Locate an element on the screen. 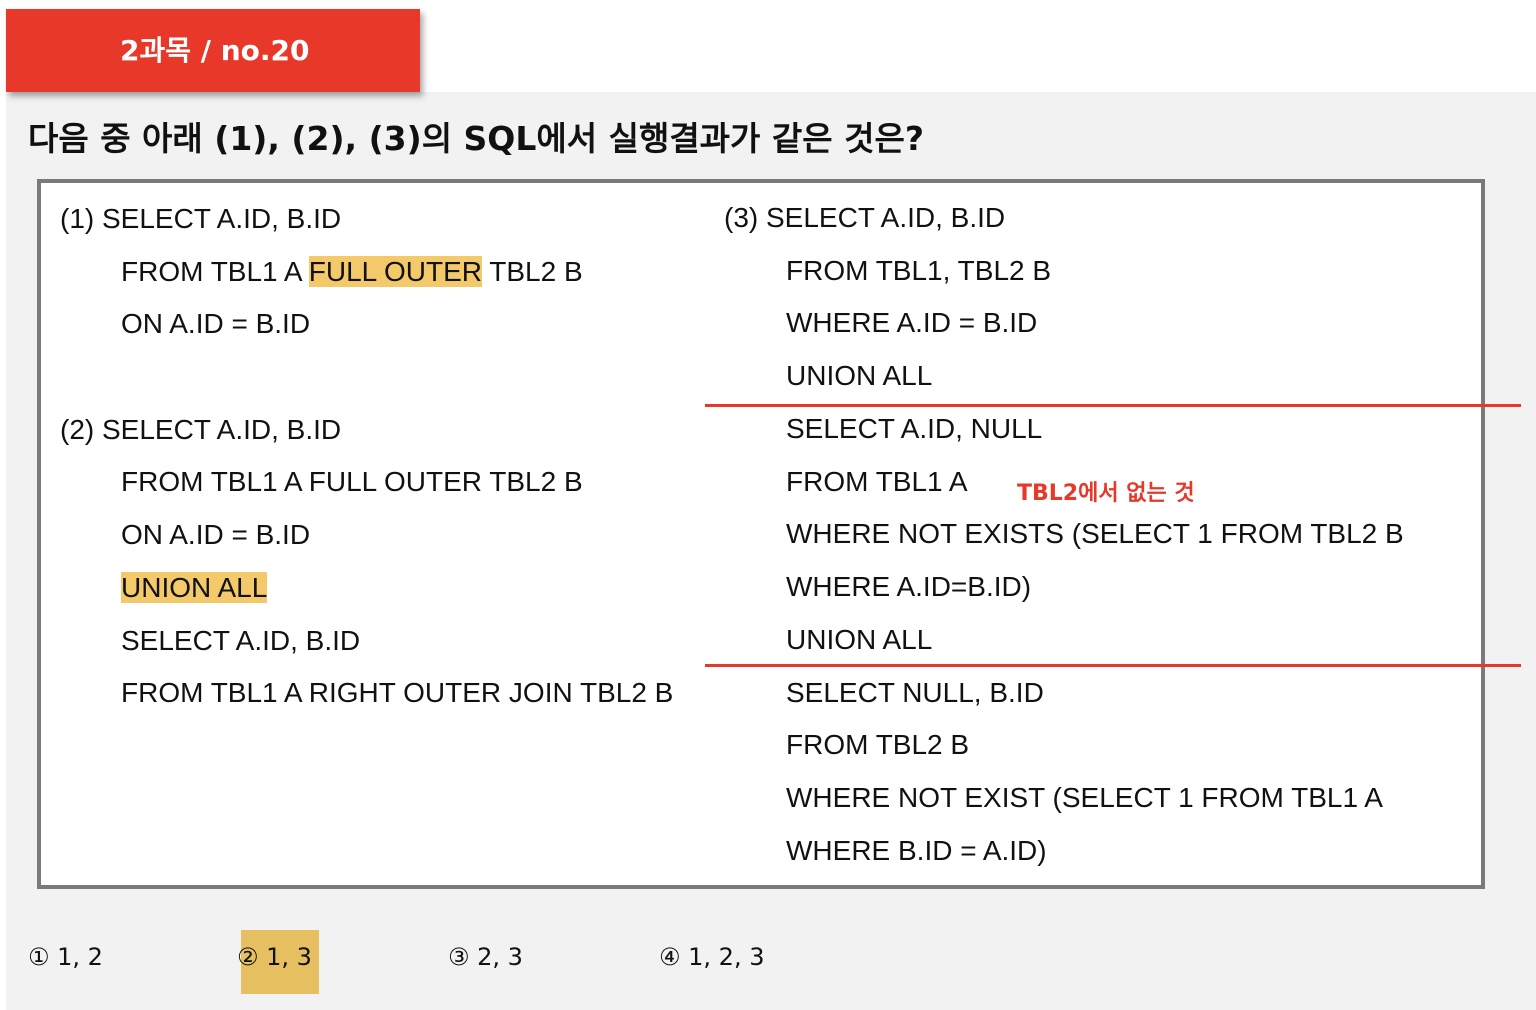 Image resolution: width=1536 pixels, height=1010 pixels. sql3-line-3: WHERE A.ID = B.ID is located at coordinates (912, 322).